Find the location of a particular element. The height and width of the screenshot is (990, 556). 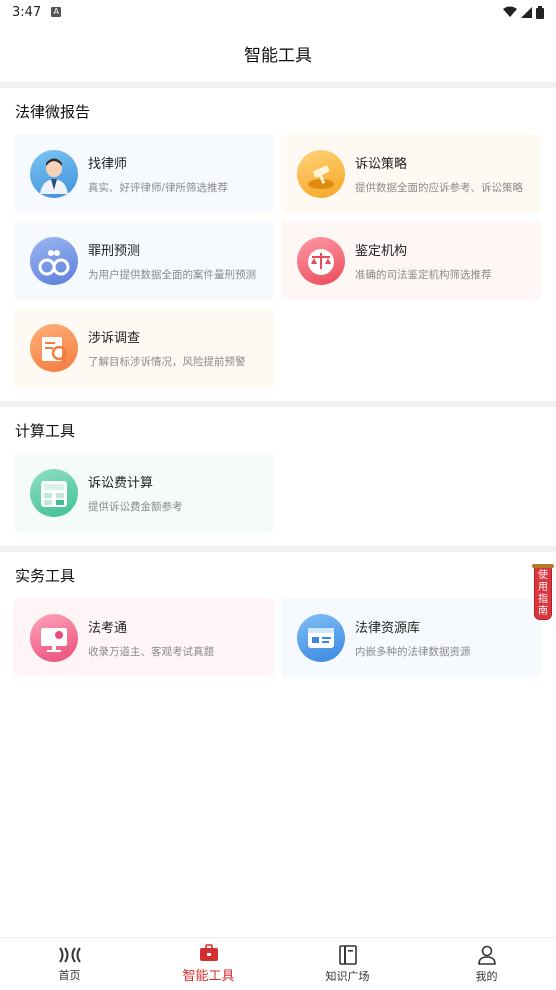

card-desc: 内嵌多种的法律数据资源 is located at coordinates (413, 651).